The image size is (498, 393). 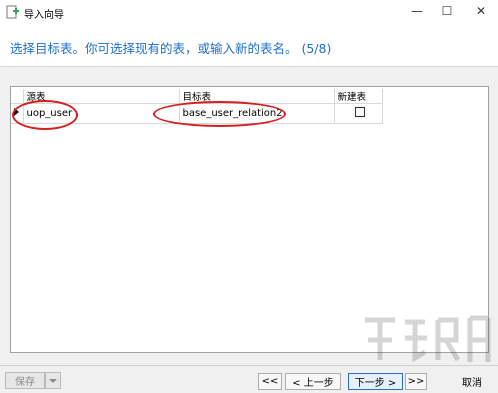 I want to click on save-dropdown-button, so click(x=53, y=380).